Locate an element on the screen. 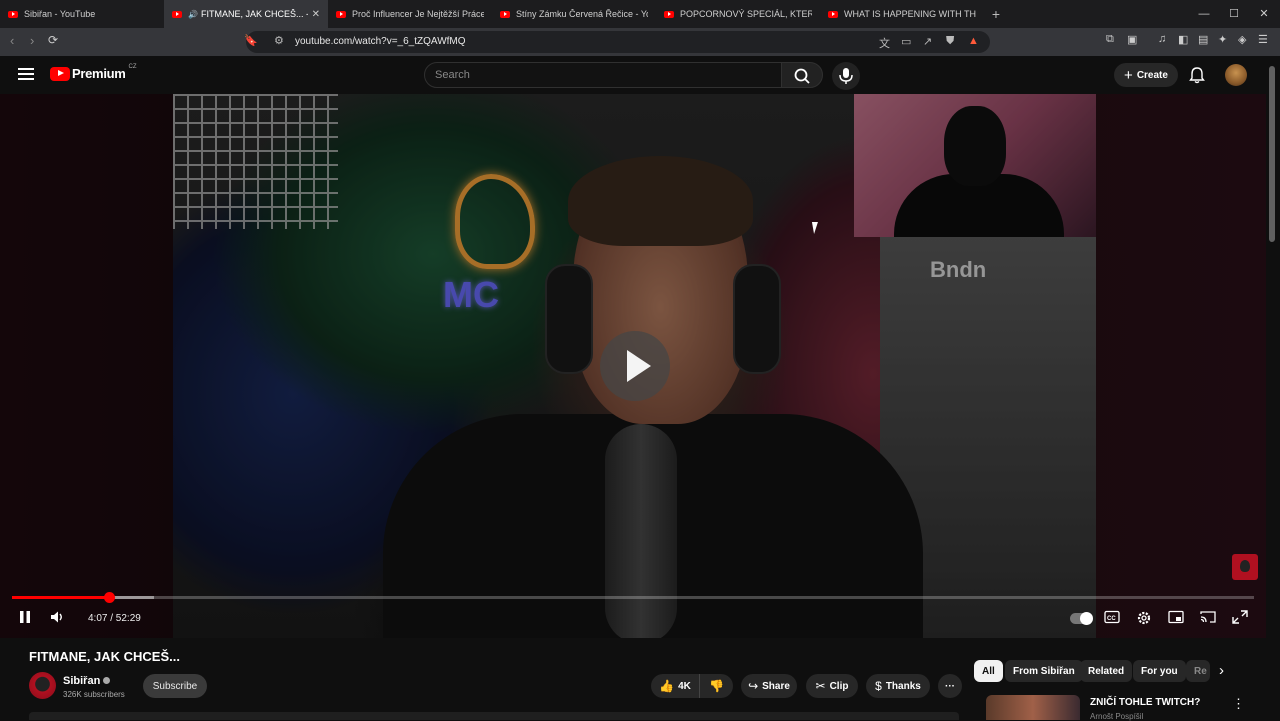 The width and height of the screenshot is (1280, 721). tab-title: Sibiřan - YouTube is located at coordinates (60, 14).